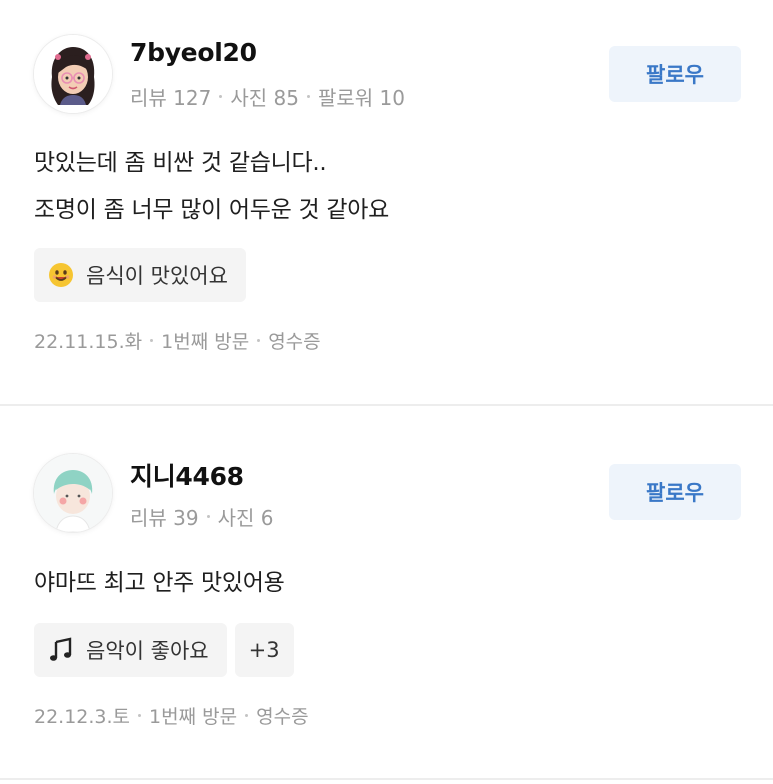 The image size is (773, 784). I want to click on review-divider, so click(386, 779).